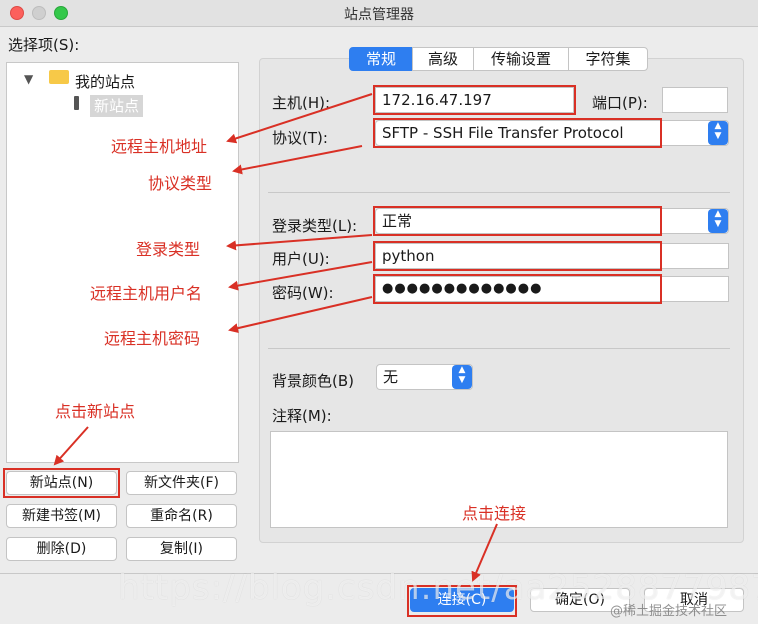 The height and width of the screenshot is (624, 758). What do you see at coordinates (95, 411) in the screenshot?
I see `annotation-click-new-site: 点击新站点` at bounding box center [95, 411].